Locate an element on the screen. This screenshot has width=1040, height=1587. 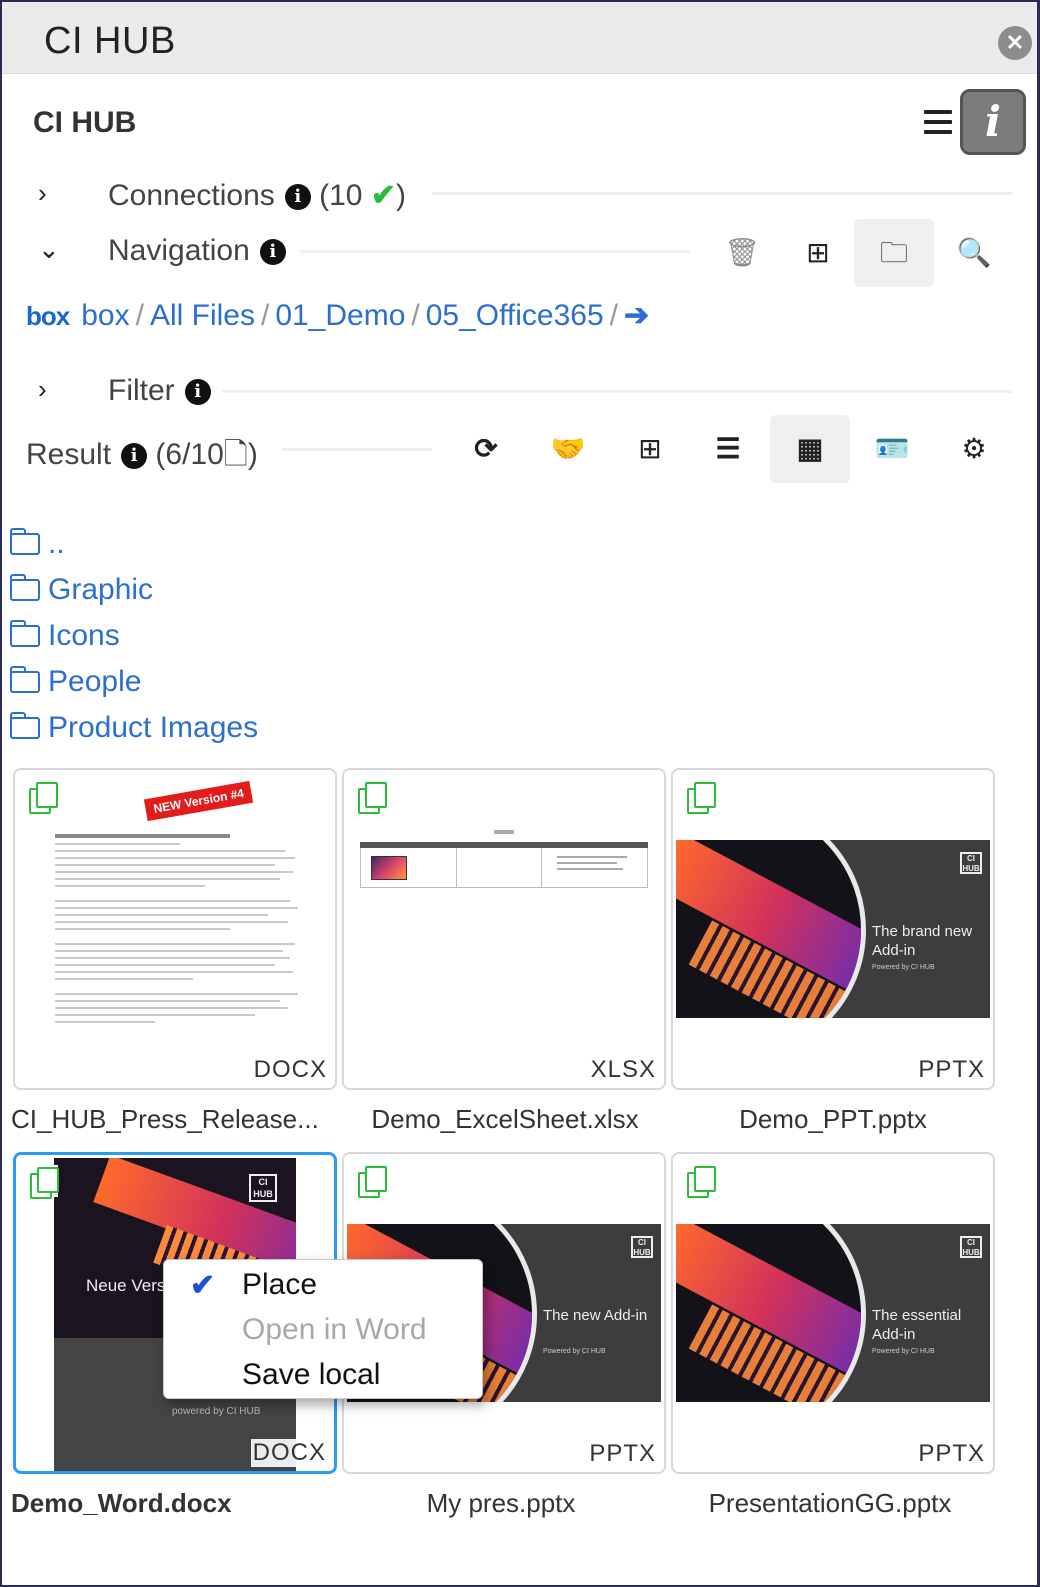
handshake-icon: 🤝 is located at coordinates (568, 449).